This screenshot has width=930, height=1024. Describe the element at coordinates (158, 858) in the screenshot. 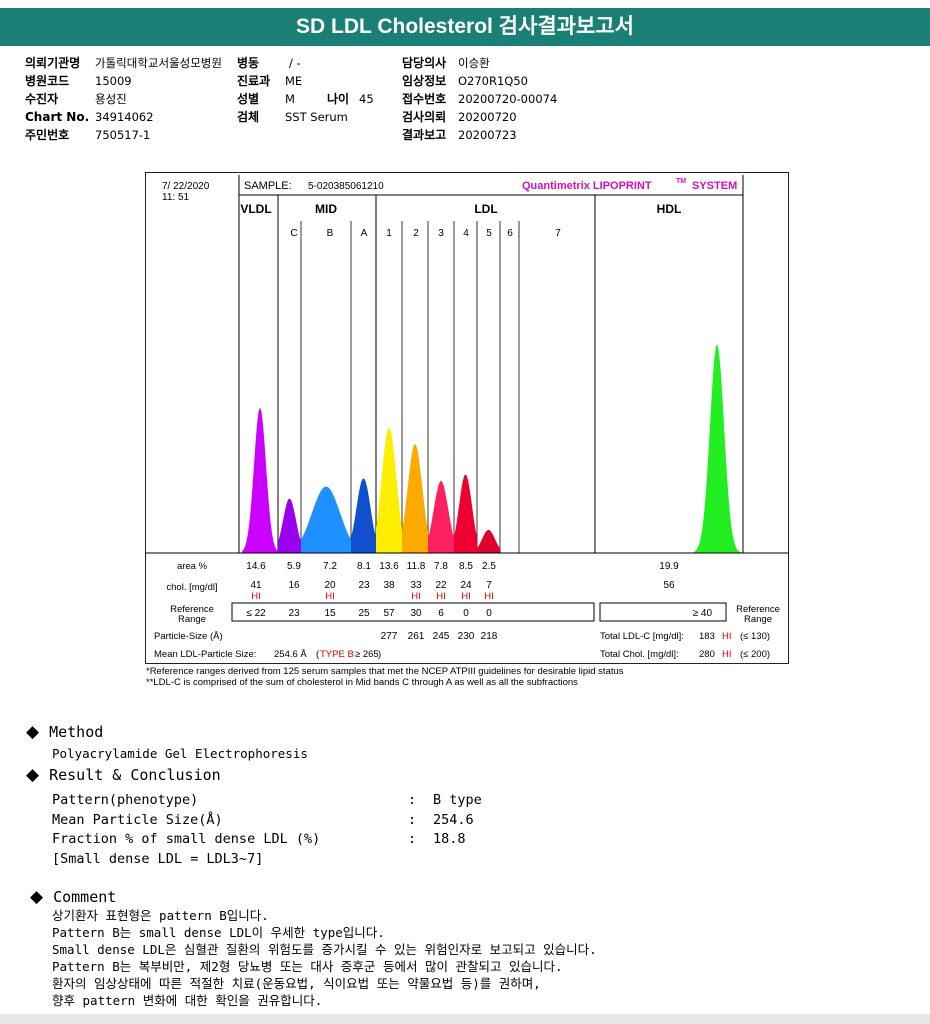

I see `result-note: [Small dense LDL = LDL3~7]` at that location.